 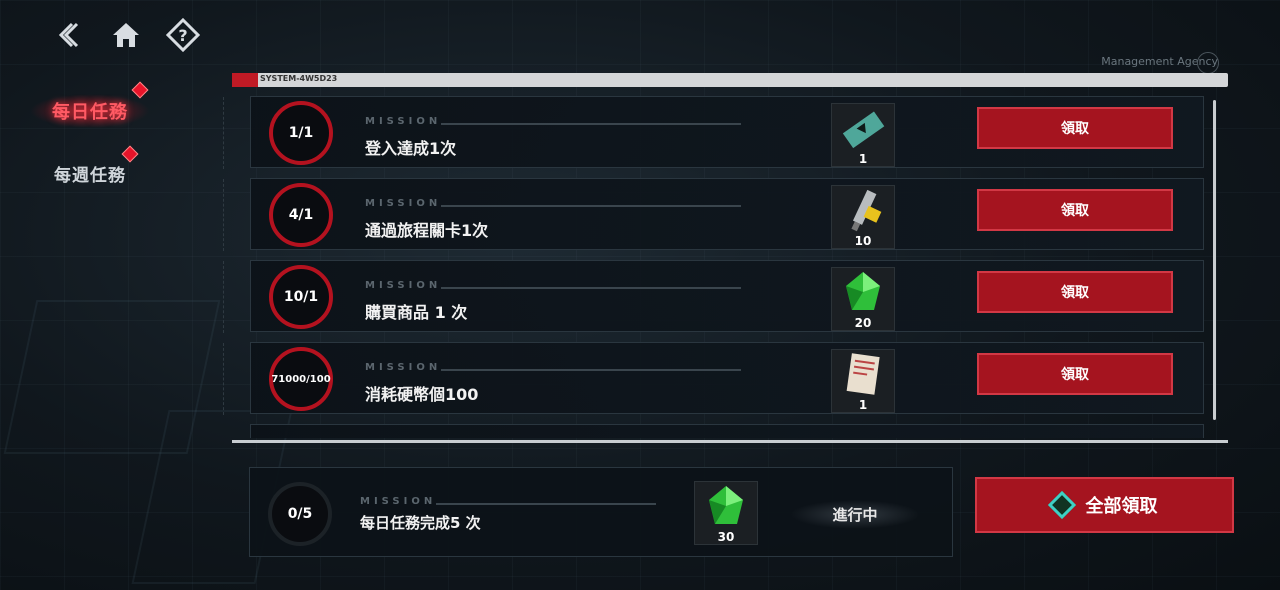 What do you see at coordinates (1214, 260) in the screenshot?
I see `scrollbar` at bounding box center [1214, 260].